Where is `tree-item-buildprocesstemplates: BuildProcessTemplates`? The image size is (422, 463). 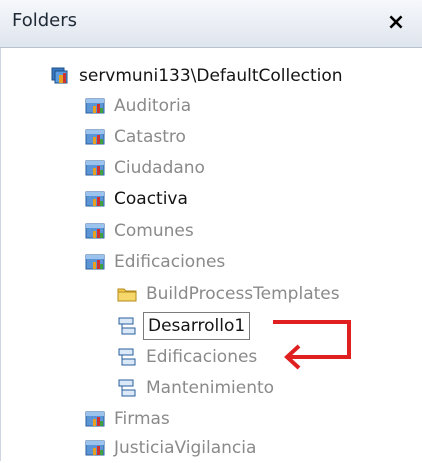 tree-item-buildprocesstemplates: BuildProcessTemplates is located at coordinates (230, 294).